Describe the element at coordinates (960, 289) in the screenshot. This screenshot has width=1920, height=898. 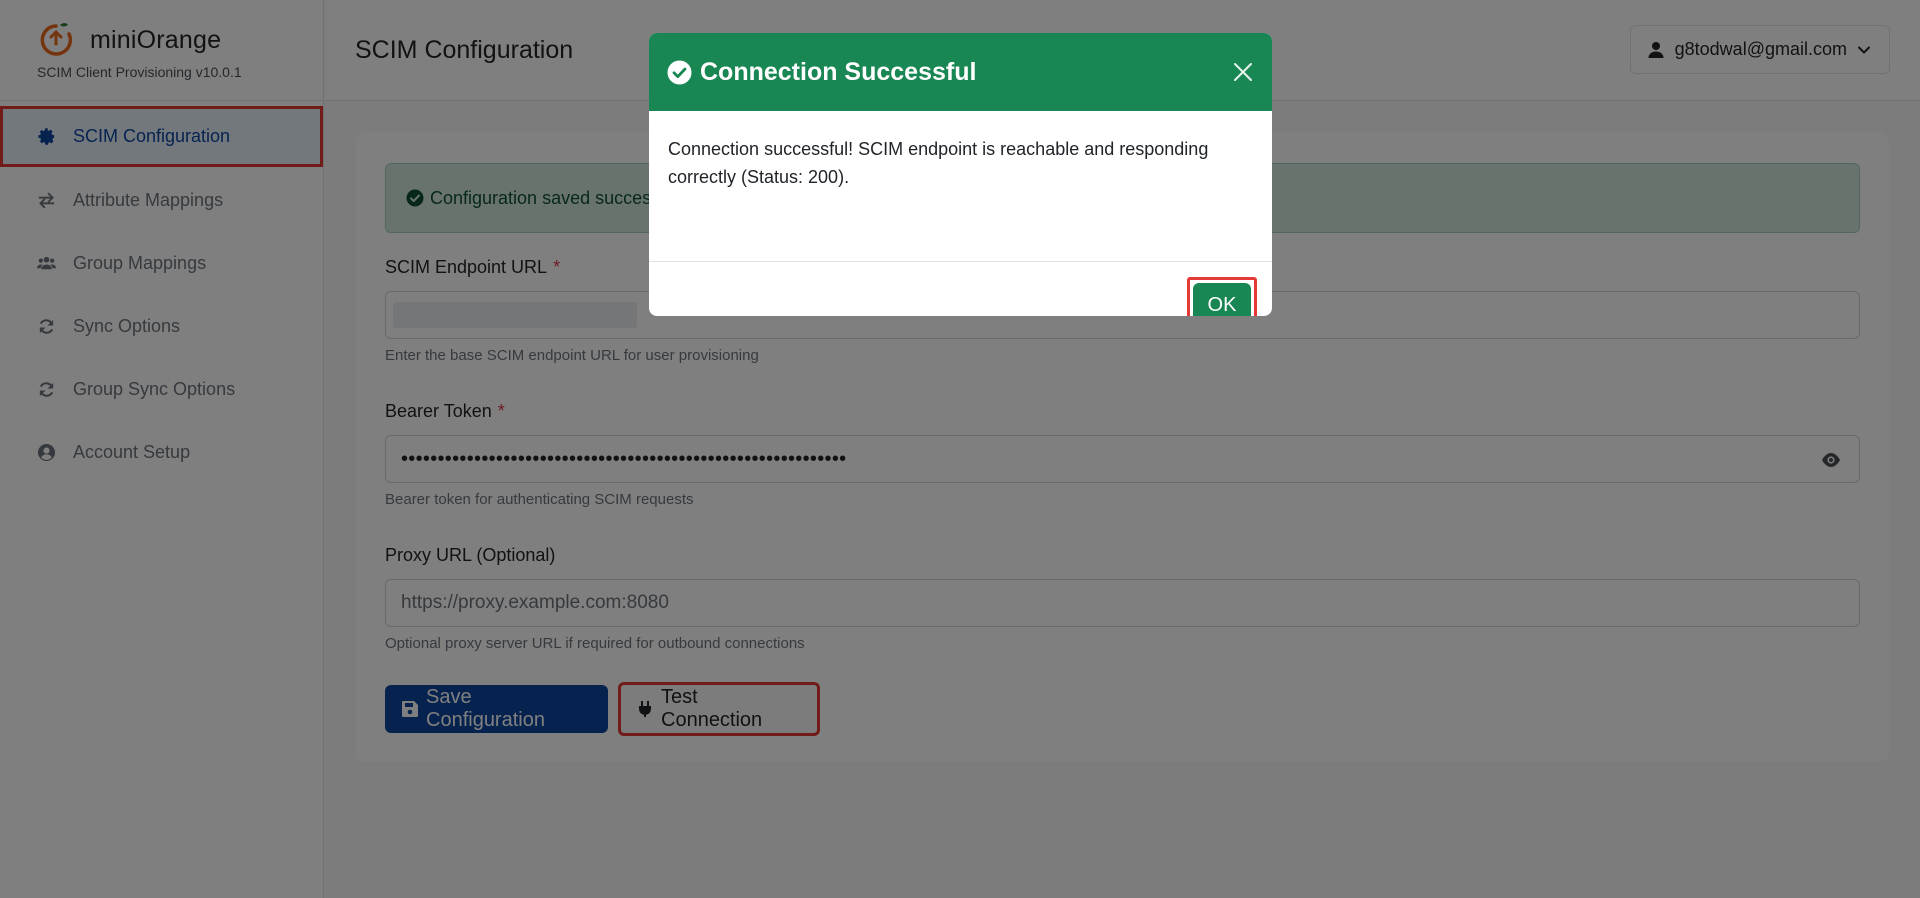
I see `modal-footer: OK` at that location.